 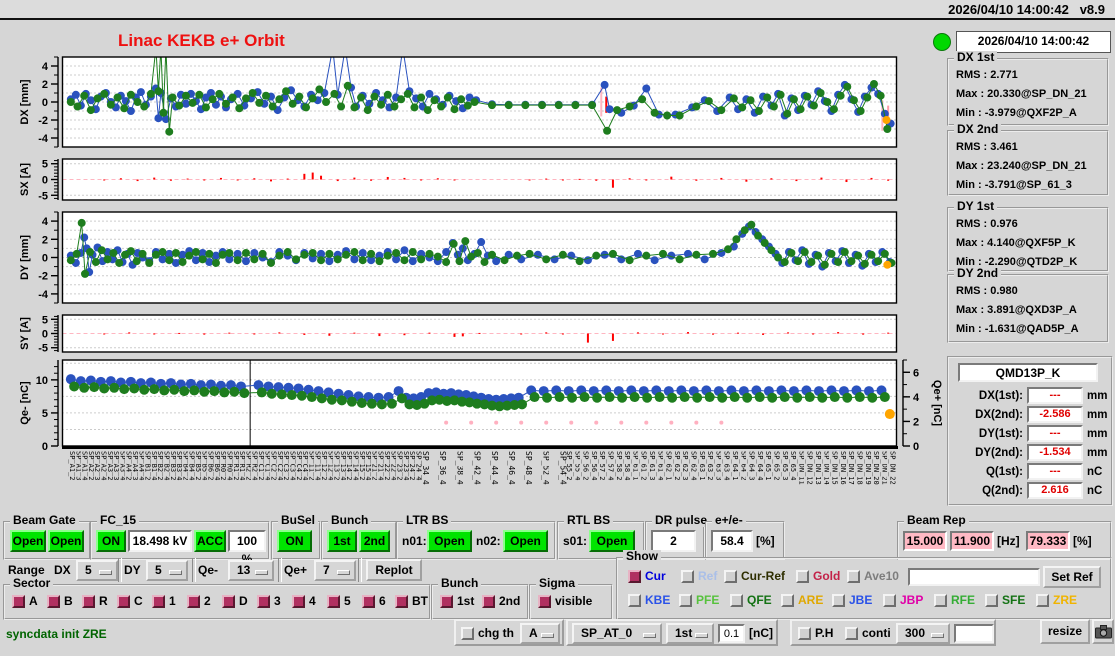 What do you see at coordinates (853, 576) in the screenshot?
I see `show-checkbox-Ave10` at bounding box center [853, 576].